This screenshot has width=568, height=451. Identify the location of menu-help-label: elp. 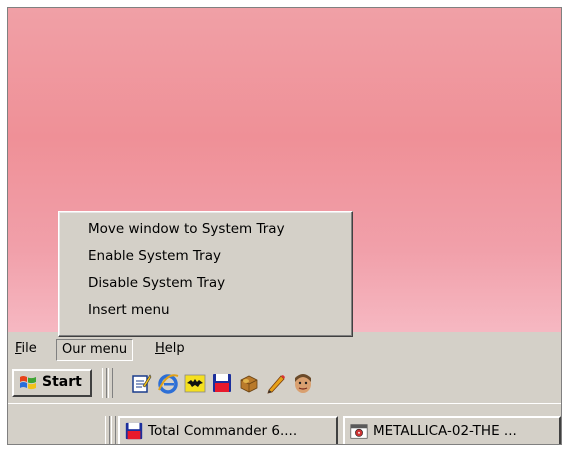
(174, 348).